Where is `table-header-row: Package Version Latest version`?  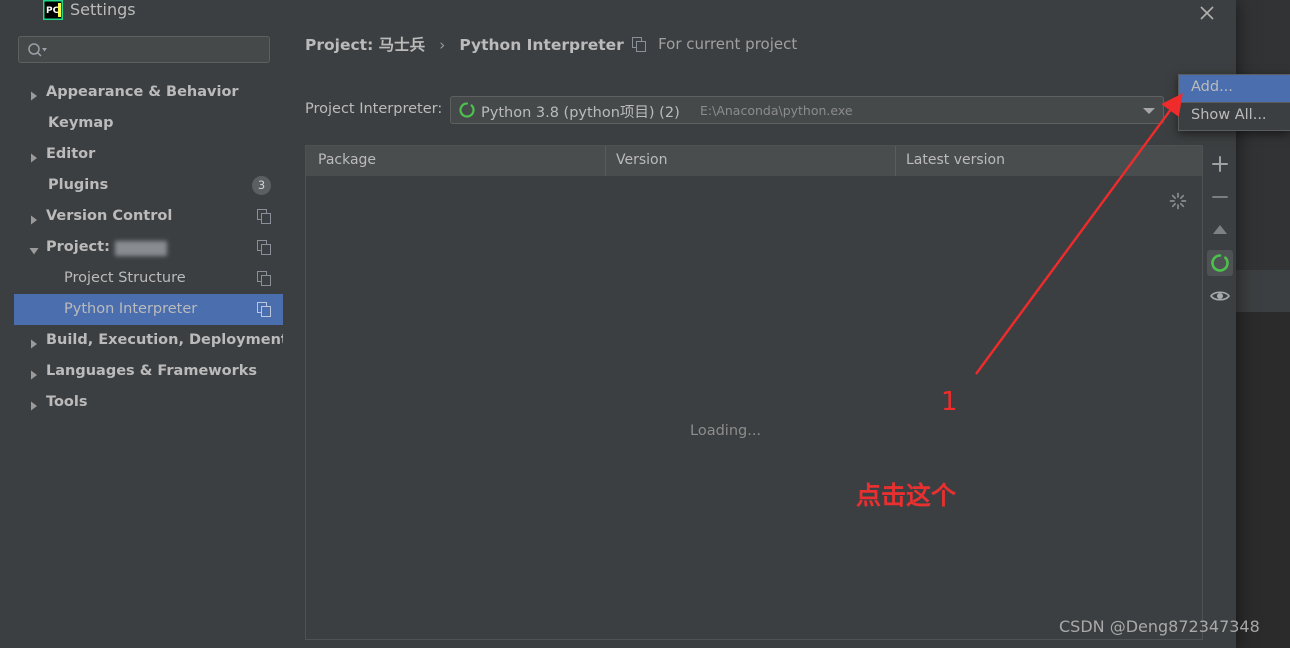 table-header-row: Package Version Latest version is located at coordinates (754, 161).